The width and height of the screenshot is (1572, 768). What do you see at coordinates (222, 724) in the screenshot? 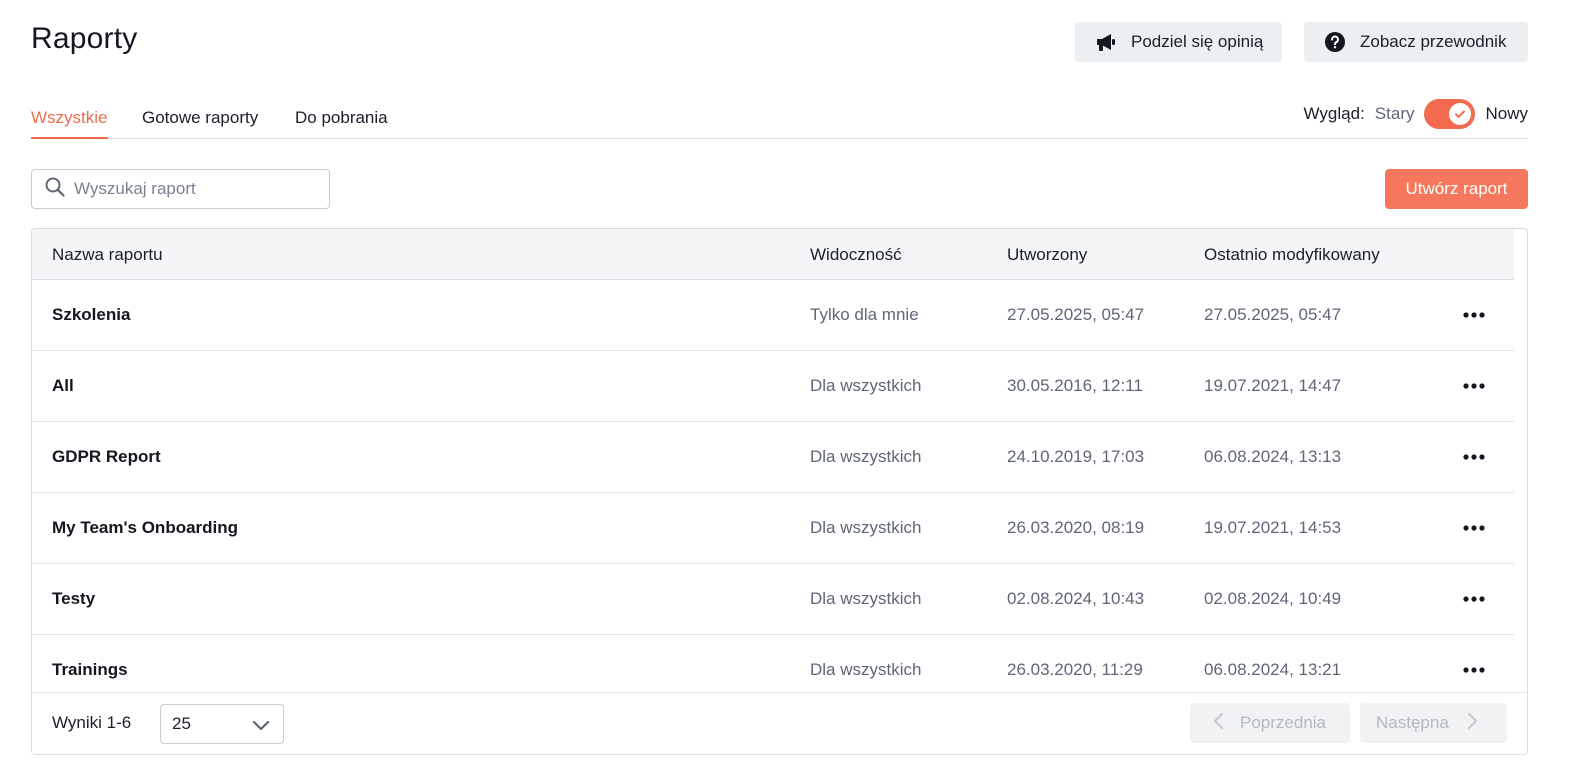
I see `page-size-select: 25` at bounding box center [222, 724].